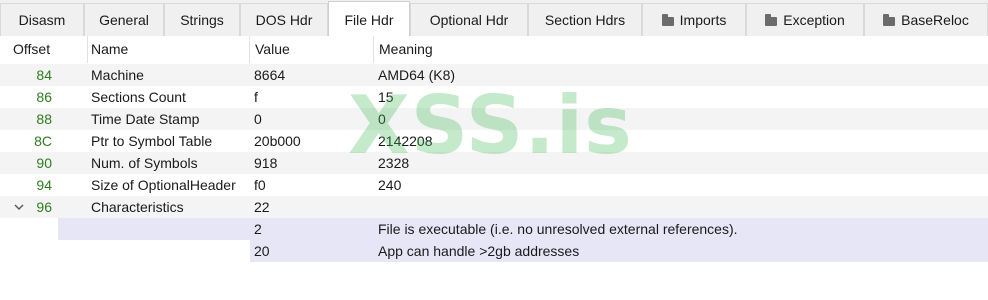 Image resolution: width=988 pixels, height=300 pixels. What do you see at coordinates (262, 251) in the screenshot?
I see `value-cell: 20` at bounding box center [262, 251].